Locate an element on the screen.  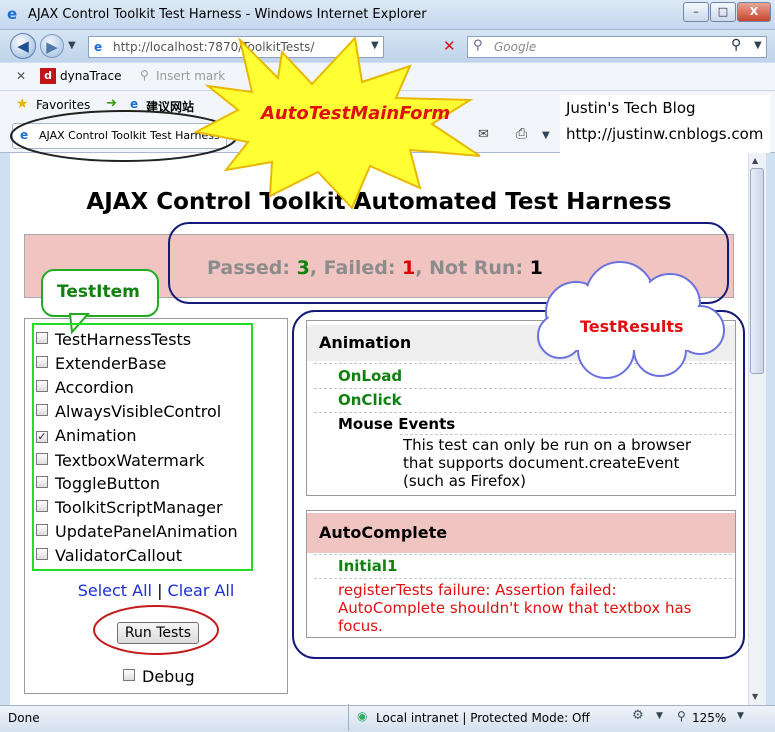
main-form-annotation: AutoTestMainForm is located at coordinates (356, 113).